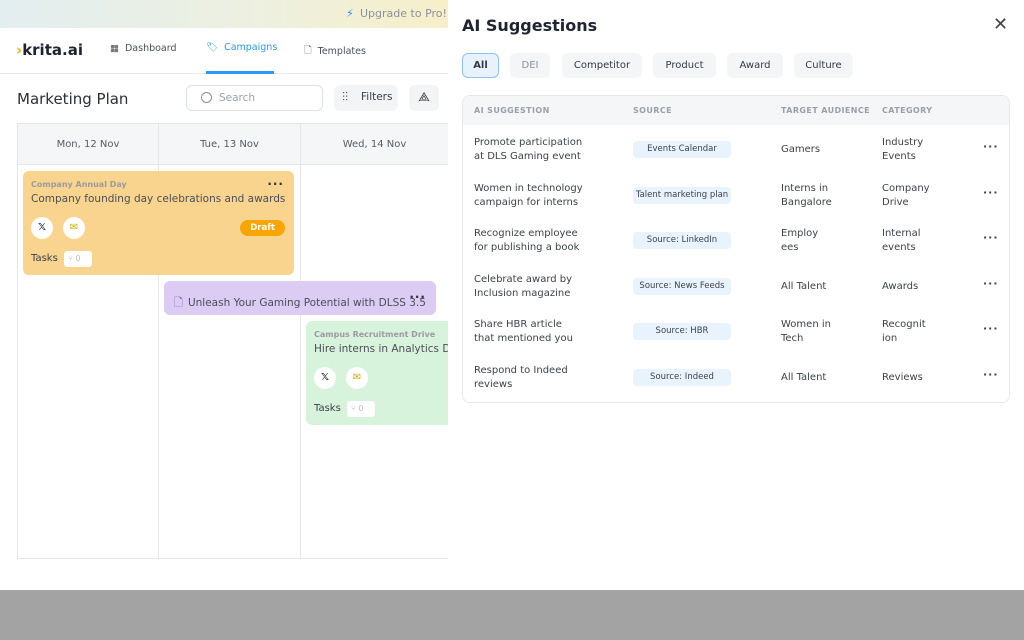  Describe the element at coordinates (335, 51) in the screenshot. I see `nav-templates: 🗋 Templates` at that location.